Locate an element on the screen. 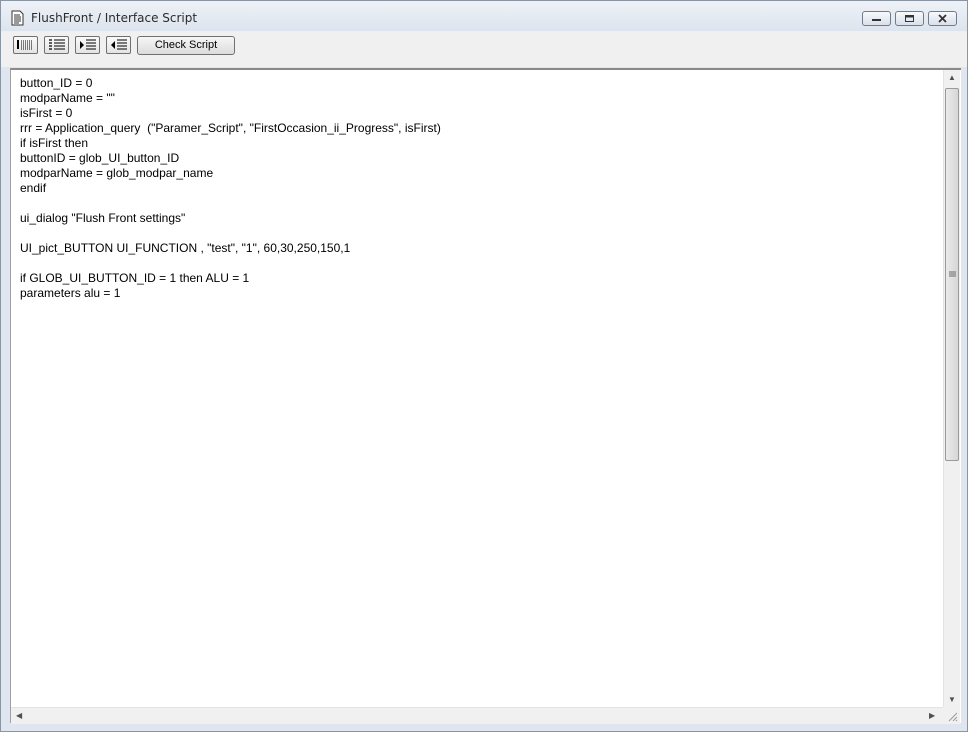 The height and width of the screenshot is (732, 968). minimize-icon is located at coordinates (876, 20).